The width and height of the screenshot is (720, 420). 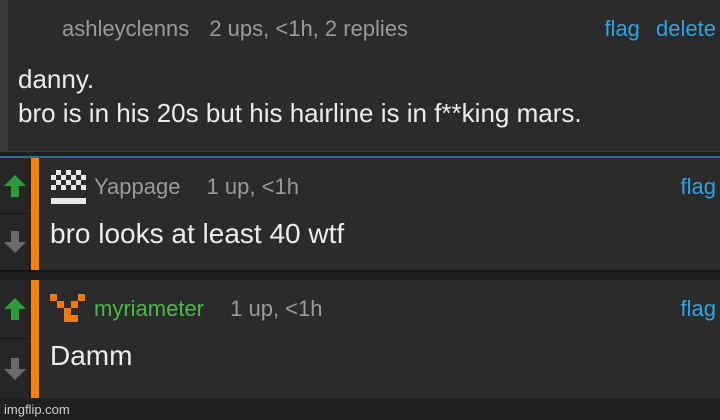 What do you see at coordinates (686, 28) in the screenshot?
I see `delete-link: delete` at bounding box center [686, 28].